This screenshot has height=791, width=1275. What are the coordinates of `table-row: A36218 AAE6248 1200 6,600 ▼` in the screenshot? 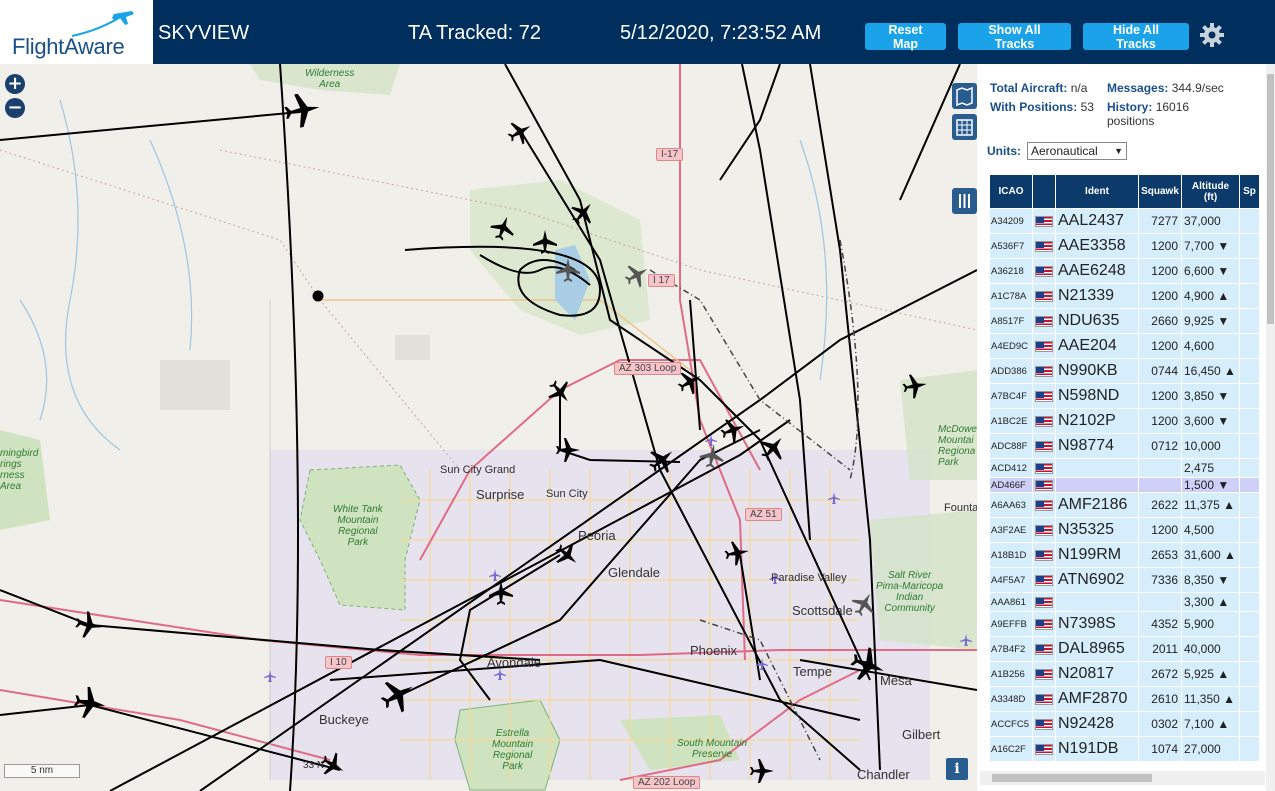 It's located at (1124, 271).